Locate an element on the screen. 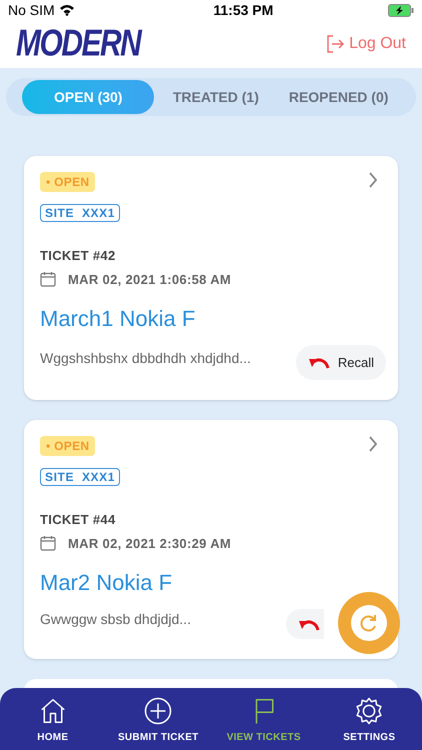 Image resolution: width=422 pixels, height=750 pixels. recall-button: Recall is located at coordinates (341, 362).